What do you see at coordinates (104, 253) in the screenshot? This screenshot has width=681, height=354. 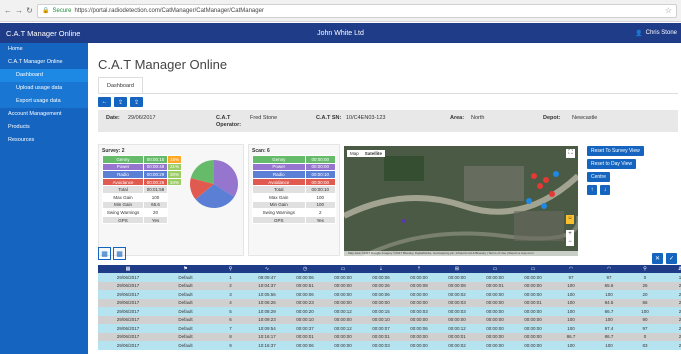 I see `calendar-icon: ▦` at bounding box center [104, 253].